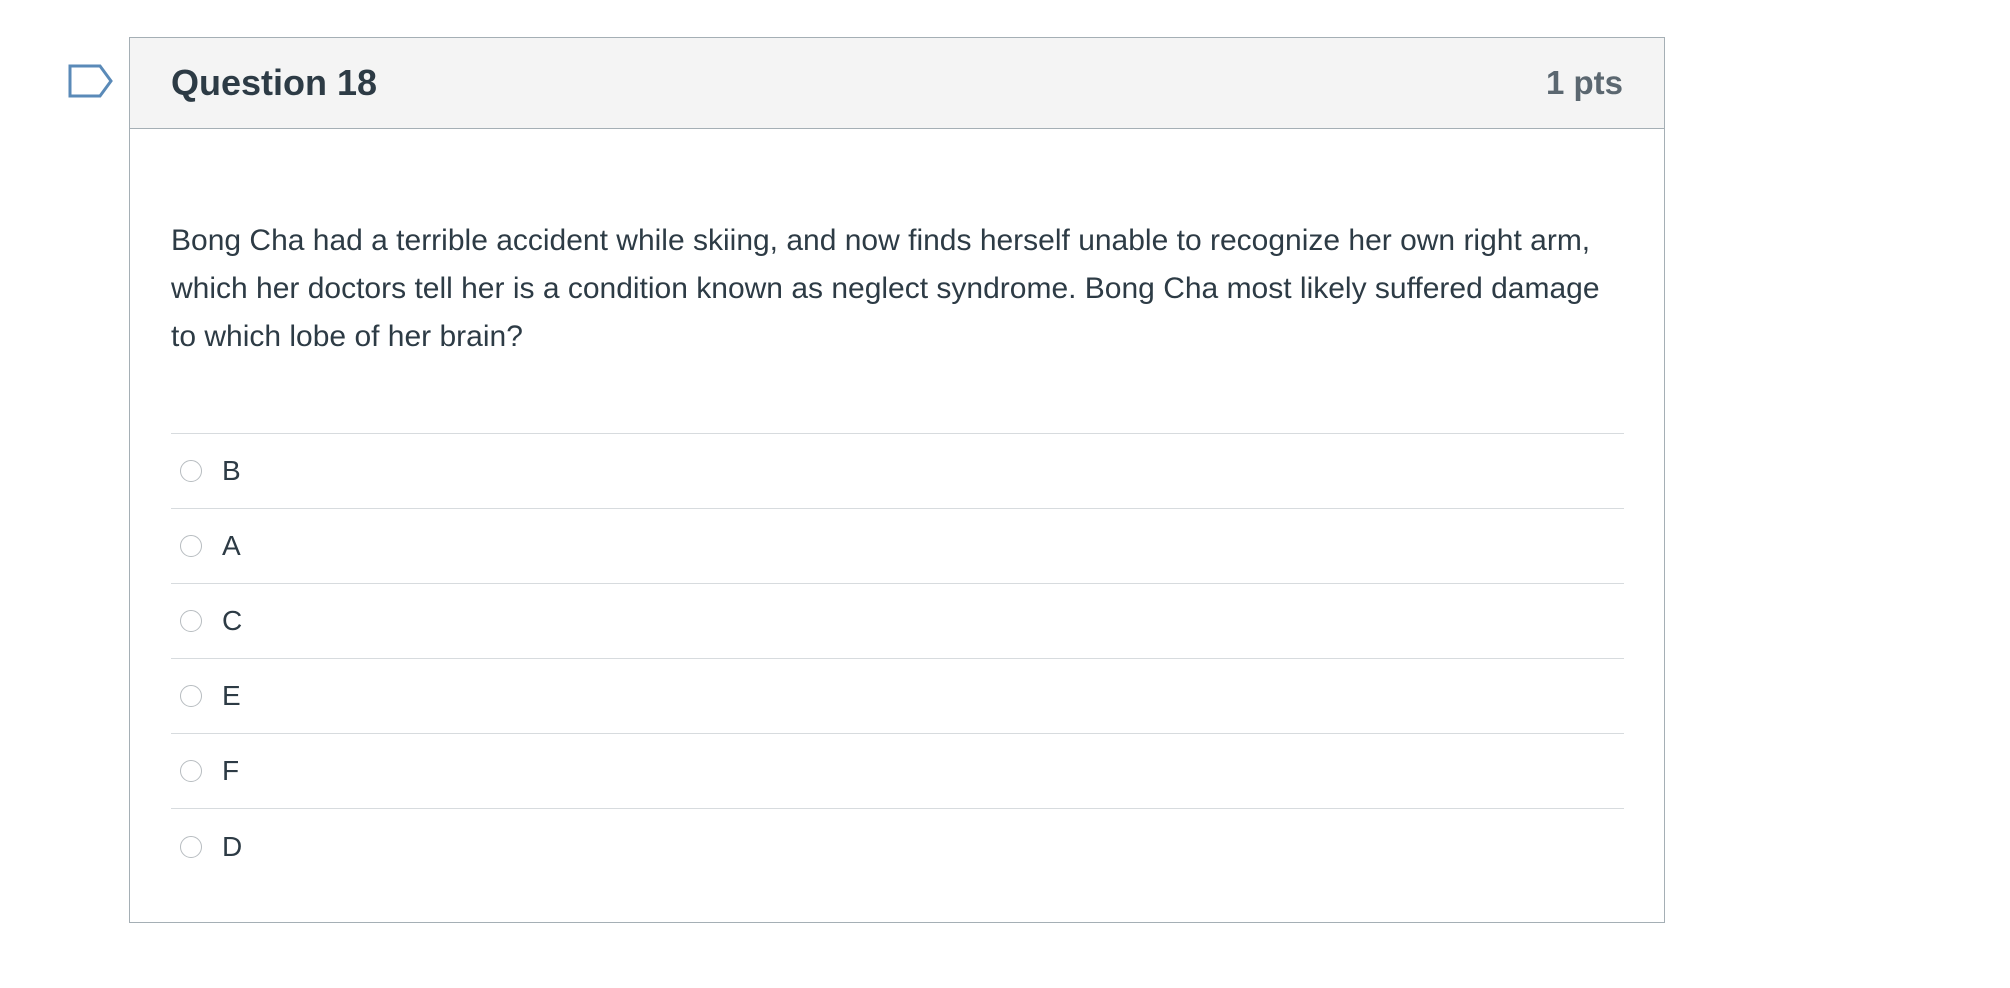 This screenshot has height=988, width=2010. What do you see at coordinates (897, 621) in the screenshot?
I see `answer-option: C` at bounding box center [897, 621].